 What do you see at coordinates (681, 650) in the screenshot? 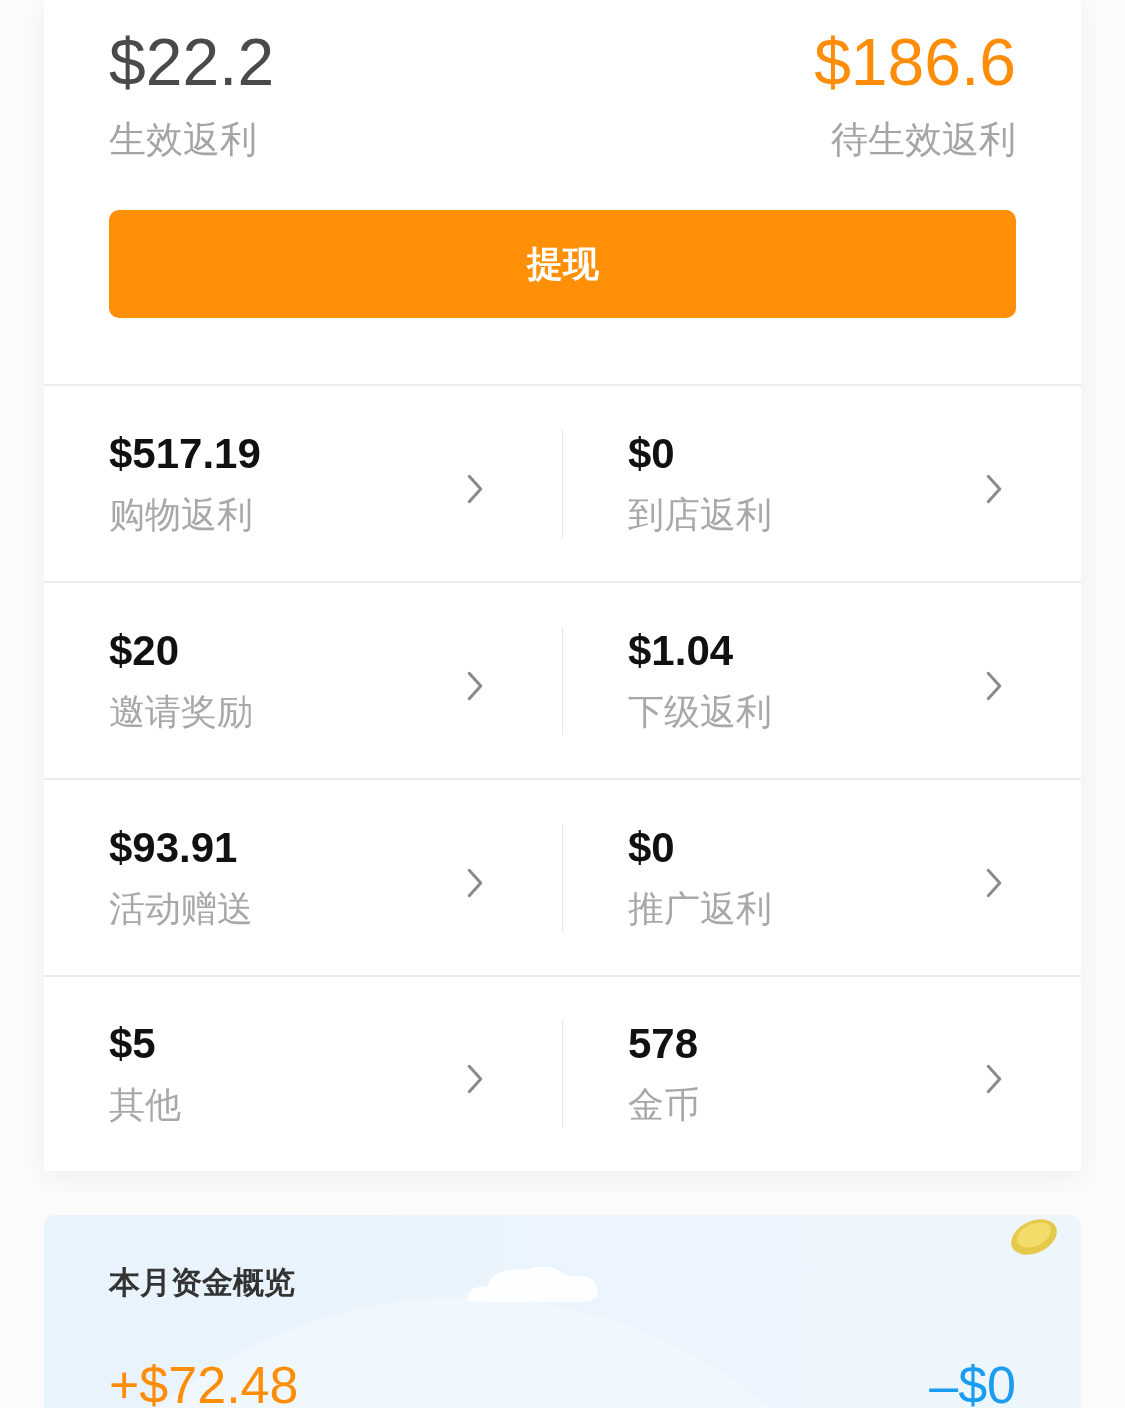
I see `item-amount: $1.04` at bounding box center [681, 650].